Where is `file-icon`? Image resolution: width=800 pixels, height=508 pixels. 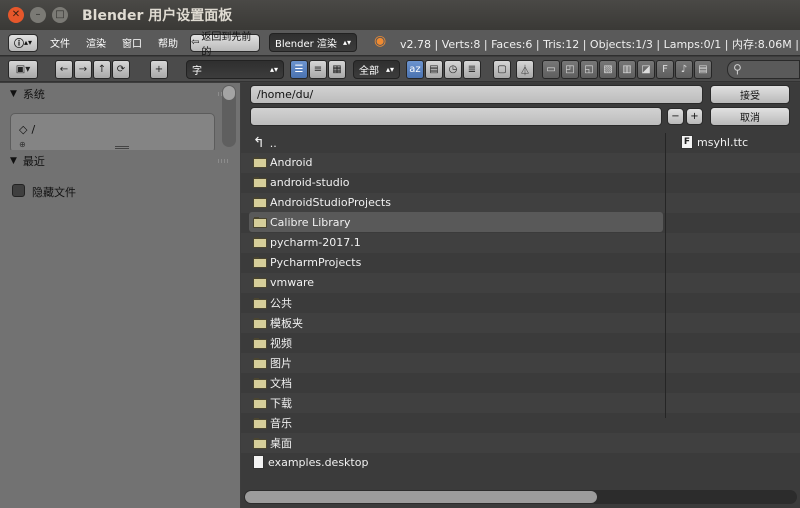 file-icon is located at coordinates (258, 462).